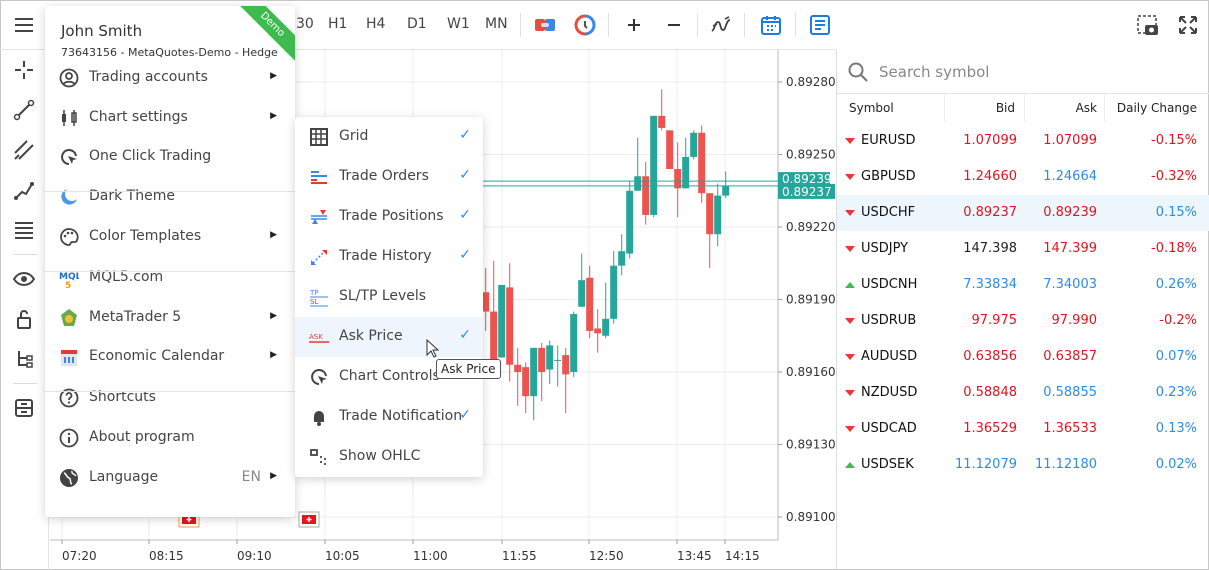 The height and width of the screenshot is (570, 1209). I want to click on timeframe-h4: H4, so click(375, 24).